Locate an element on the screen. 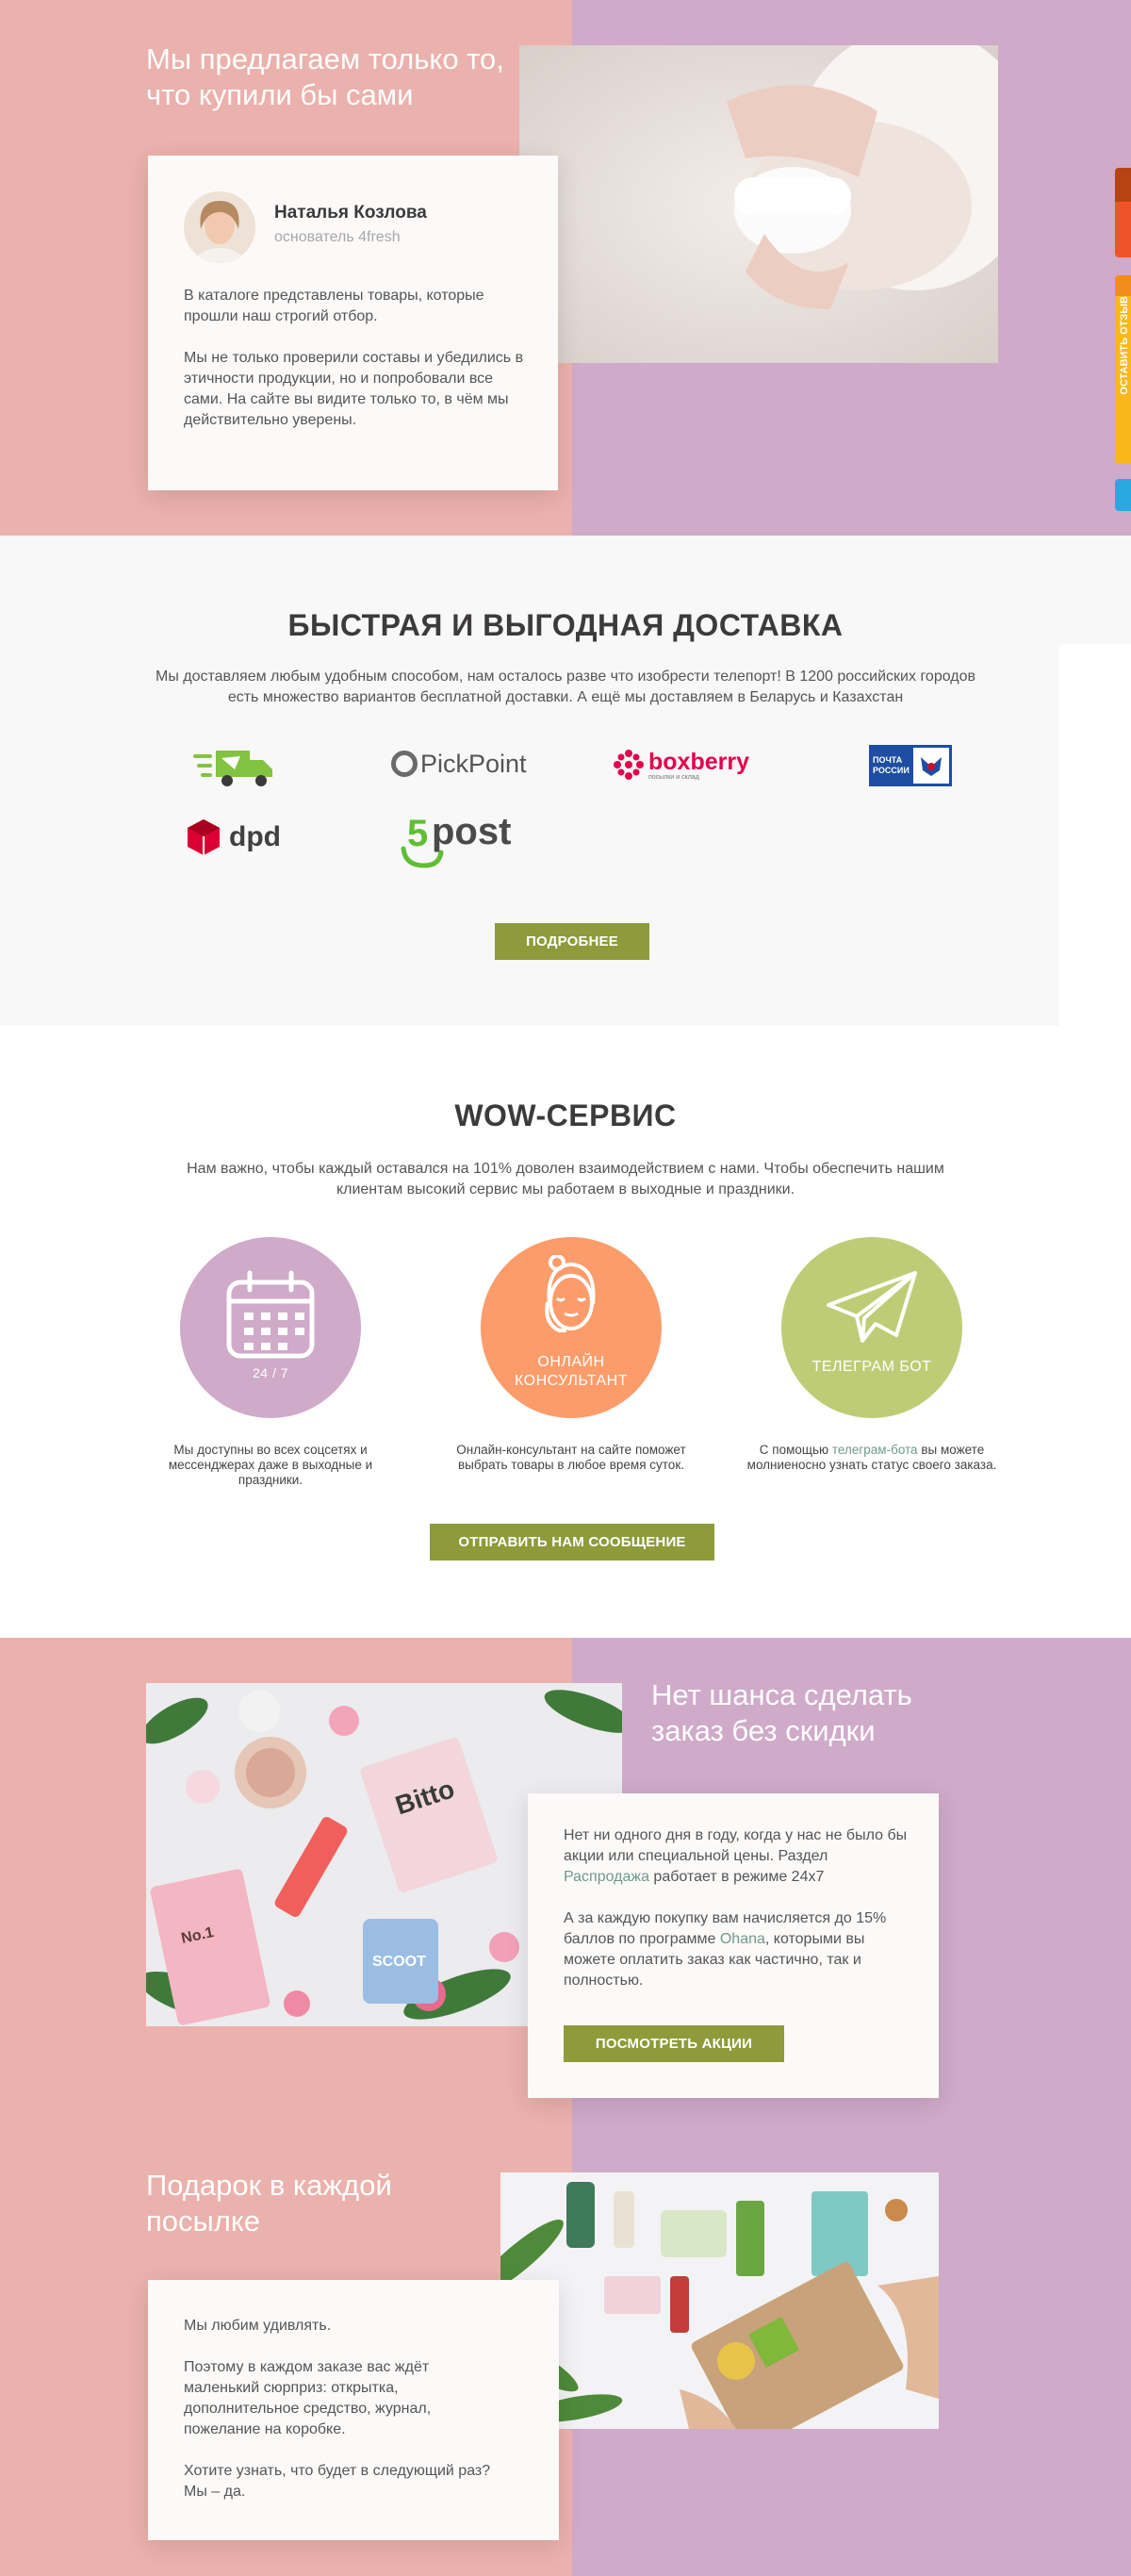 This screenshot has width=1131, height=2576. pochta-logo: ПОЧТА РОССИИ is located at coordinates (911, 765).